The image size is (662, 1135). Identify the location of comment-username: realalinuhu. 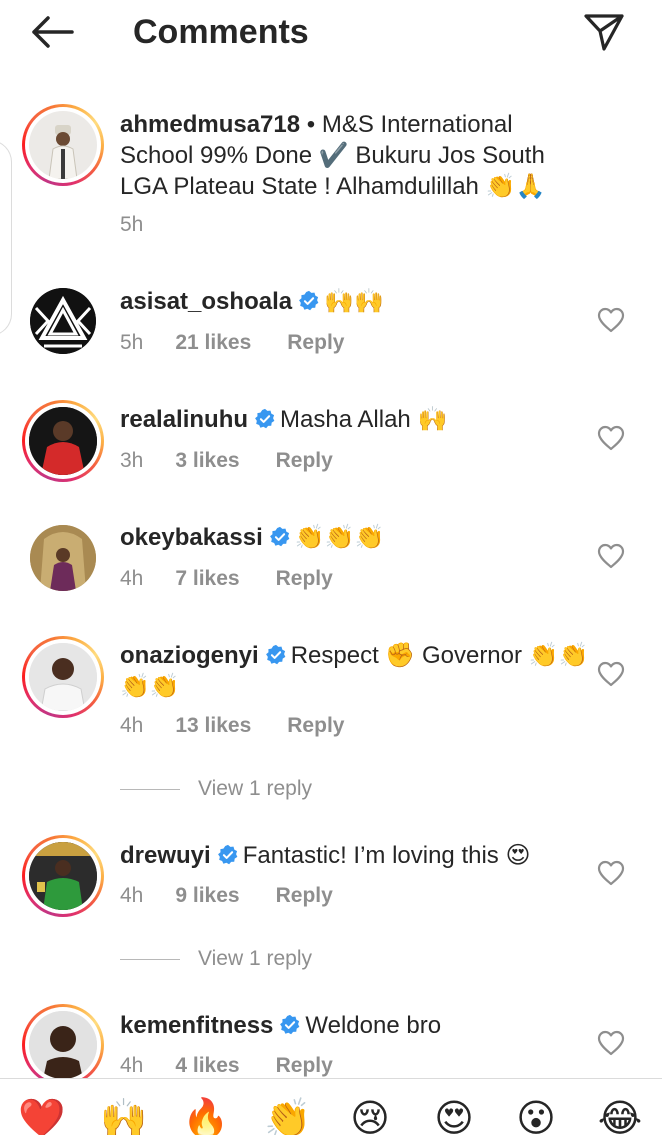
(184, 419).